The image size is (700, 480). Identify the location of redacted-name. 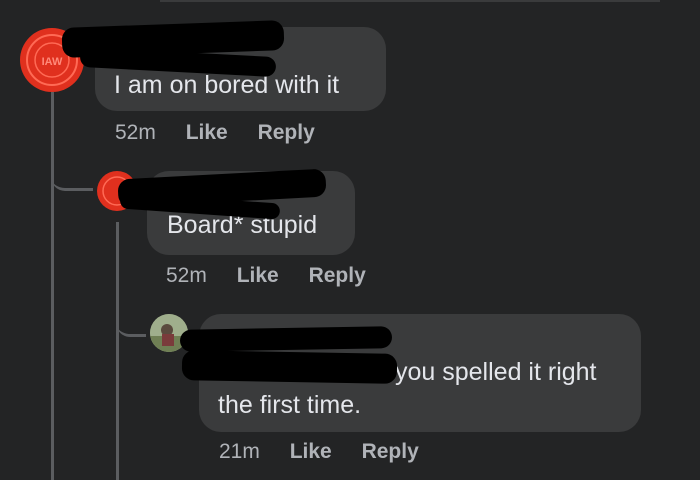
(286, 339).